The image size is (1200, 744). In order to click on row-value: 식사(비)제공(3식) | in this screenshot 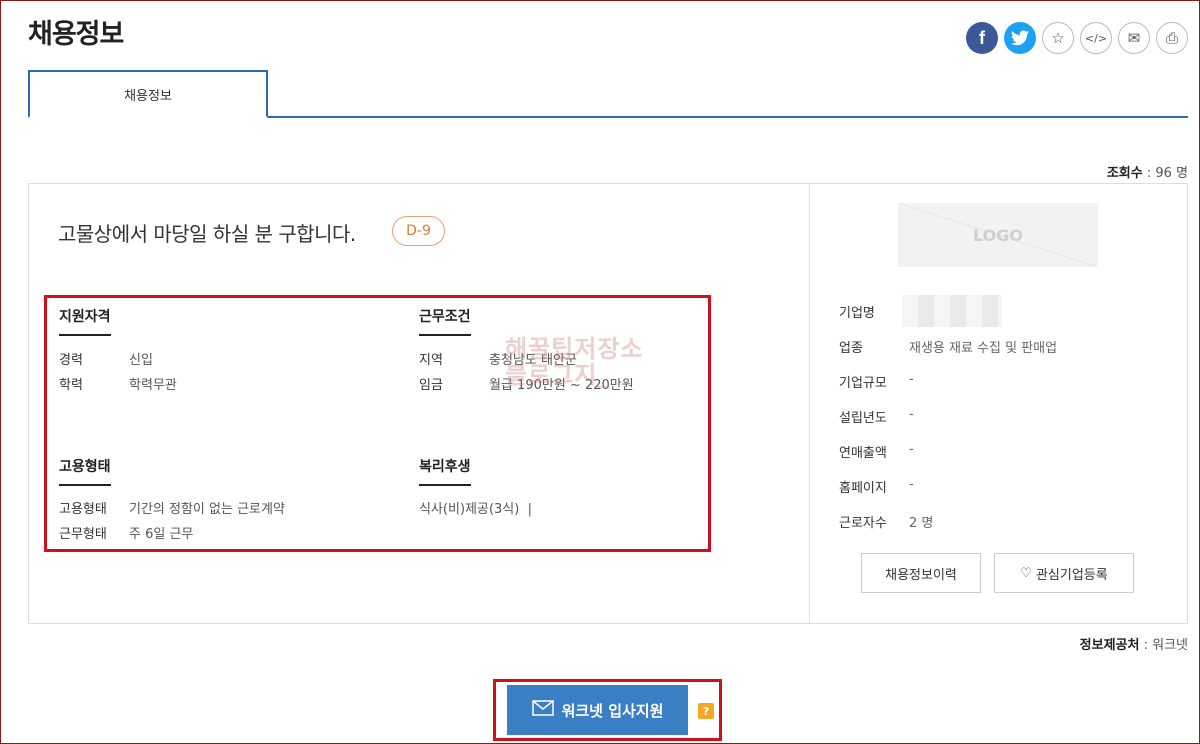, I will do `click(475, 509)`.